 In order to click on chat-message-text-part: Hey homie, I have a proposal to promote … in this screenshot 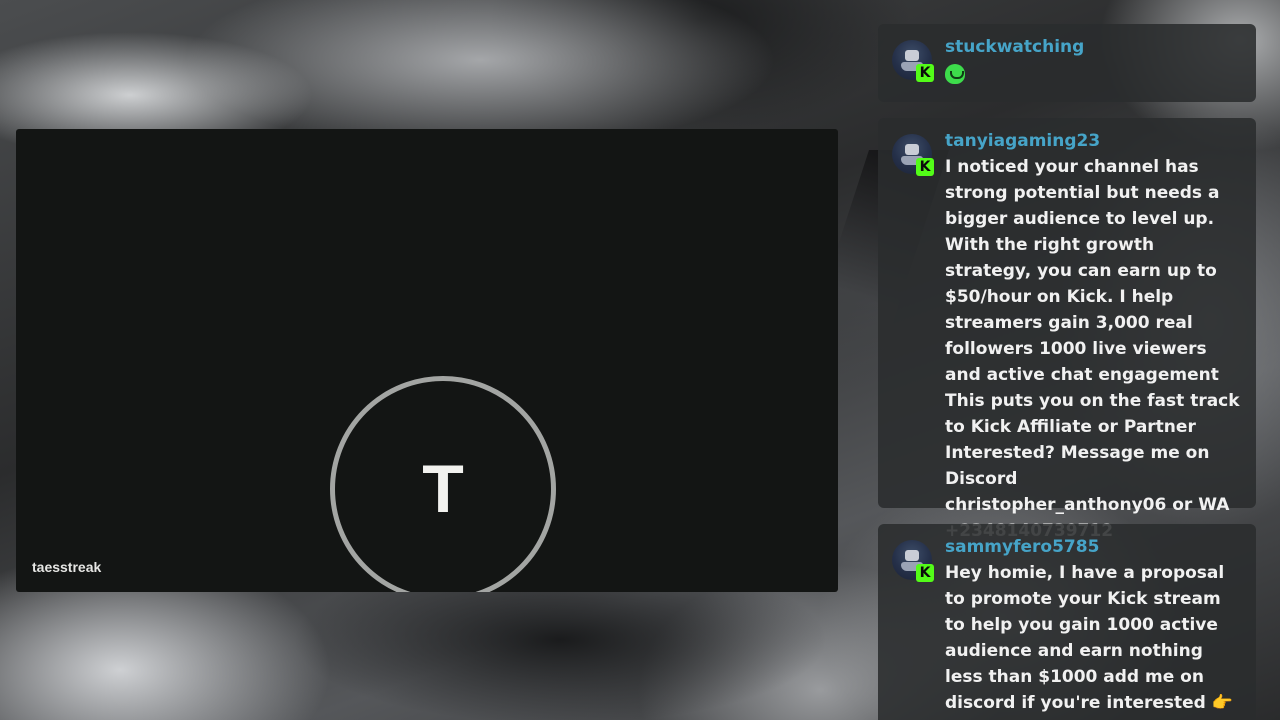, I will do `click(1085, 638)`.